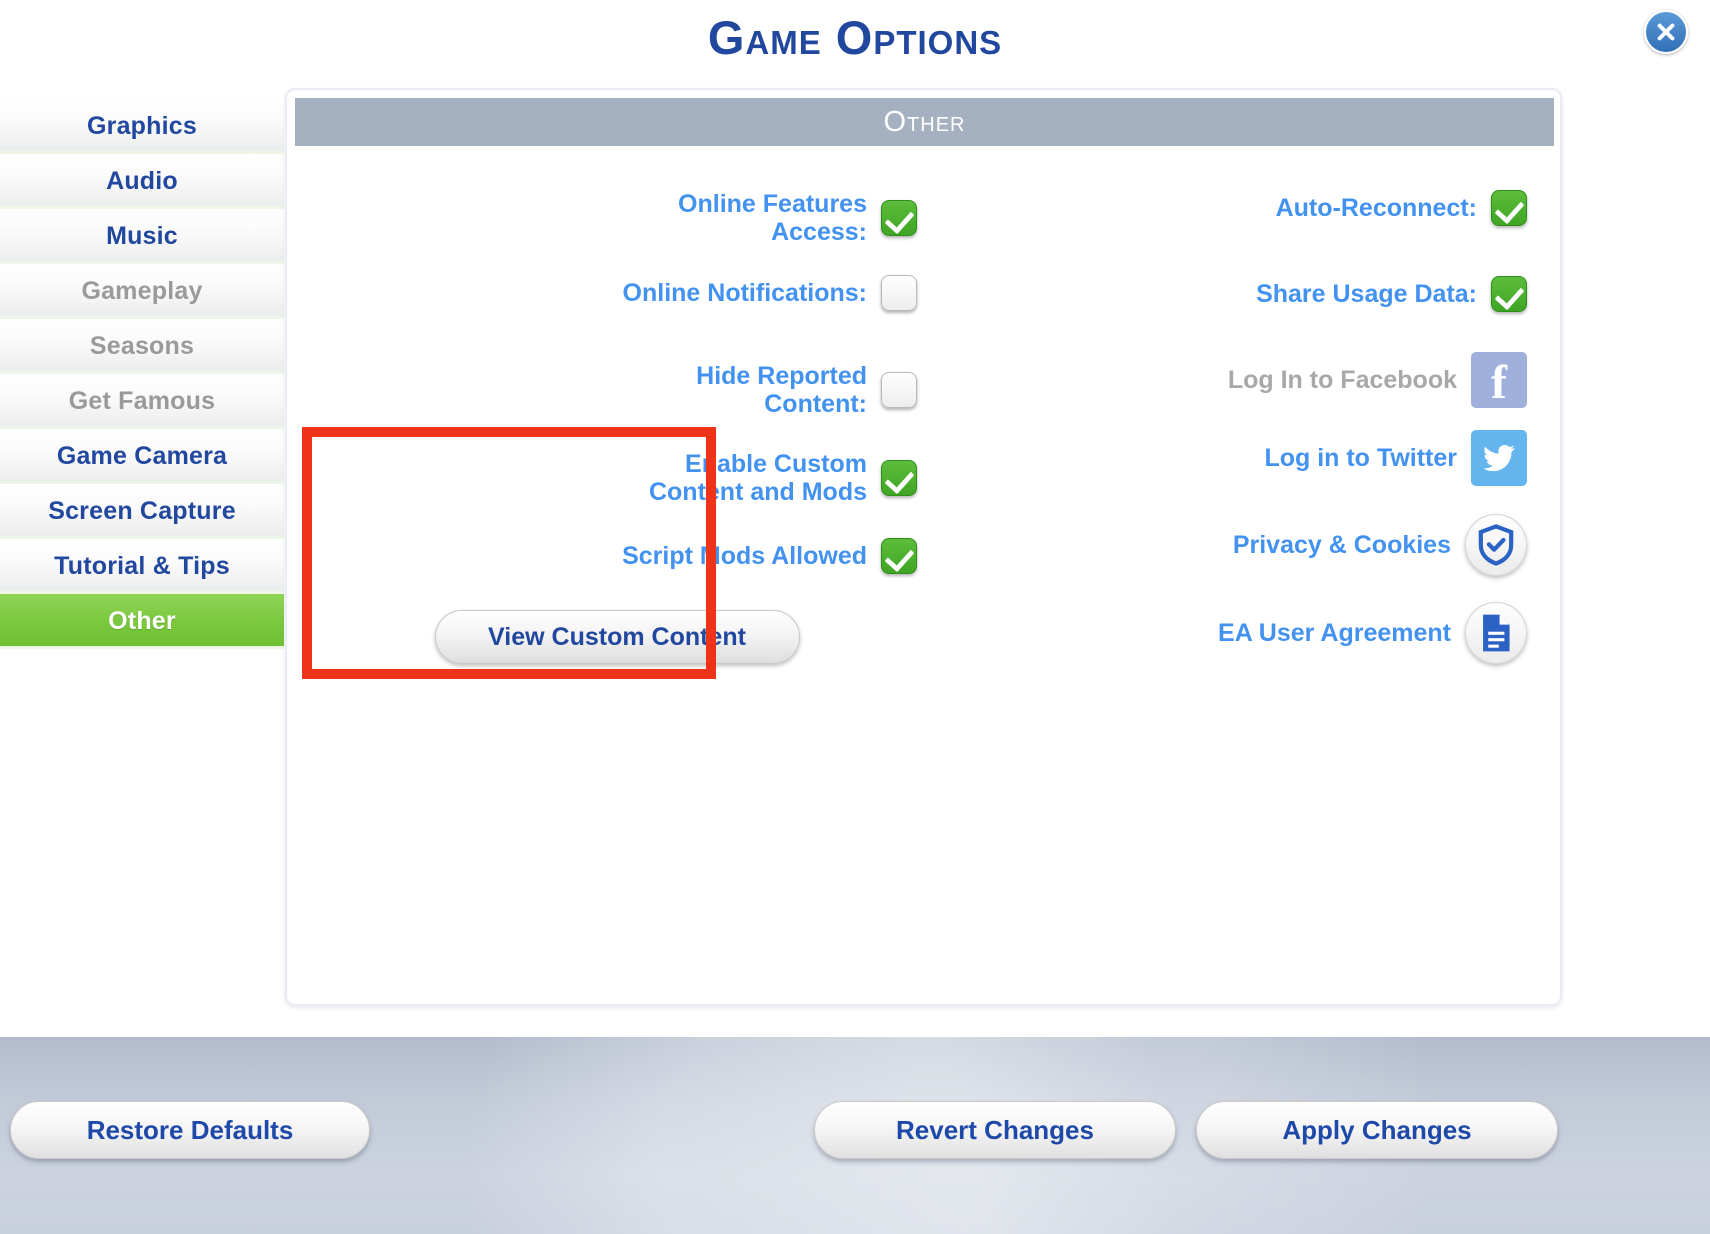  I want to click on sidebar-item-label: Game Camera, so click(142, 456).